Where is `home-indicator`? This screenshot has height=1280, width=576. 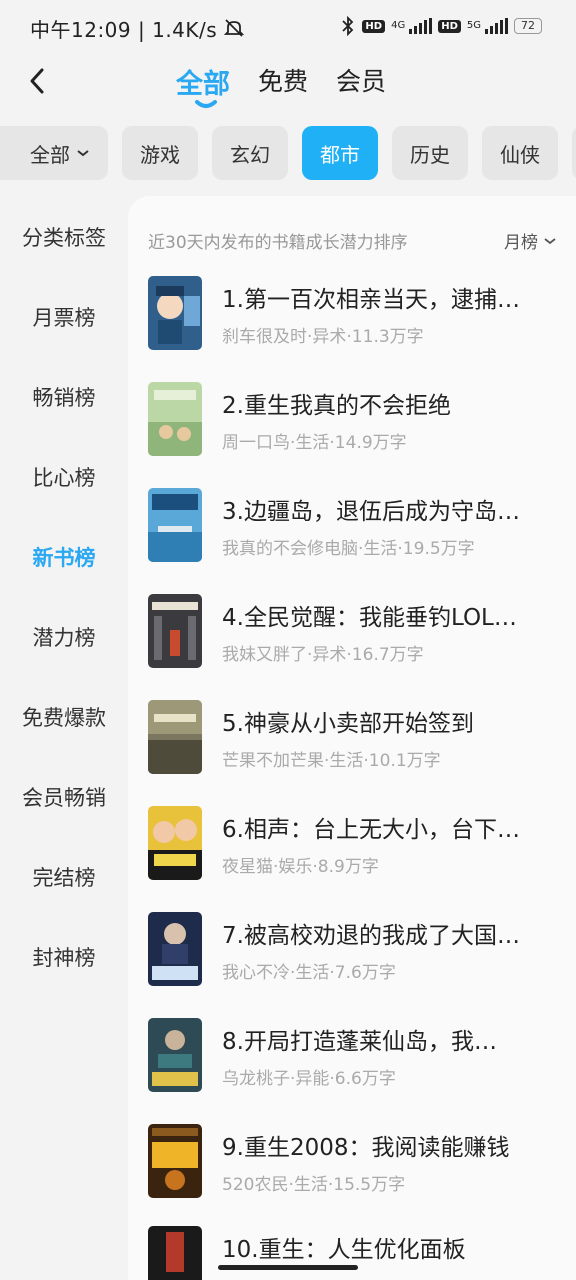
home-indicator is located at coordinates (288, 1267).